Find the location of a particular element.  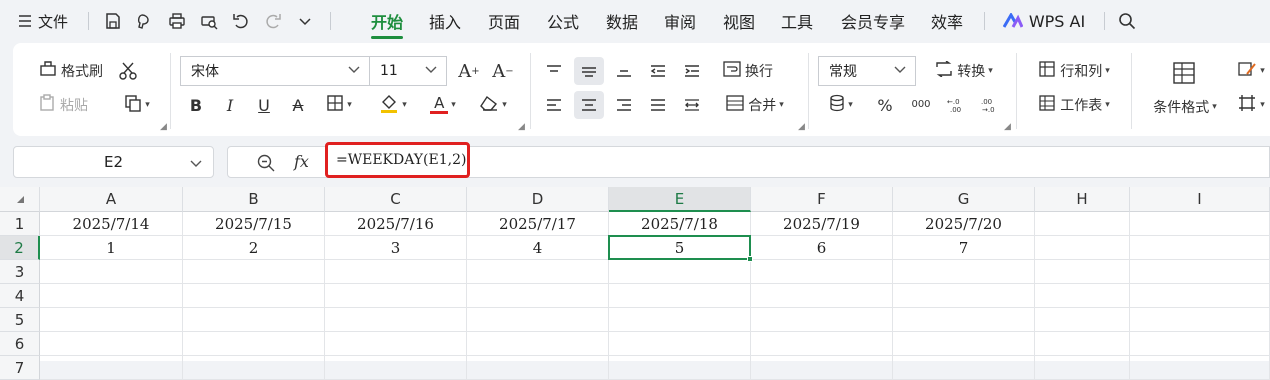

cell-f6 is located at coordinates (822, 344).